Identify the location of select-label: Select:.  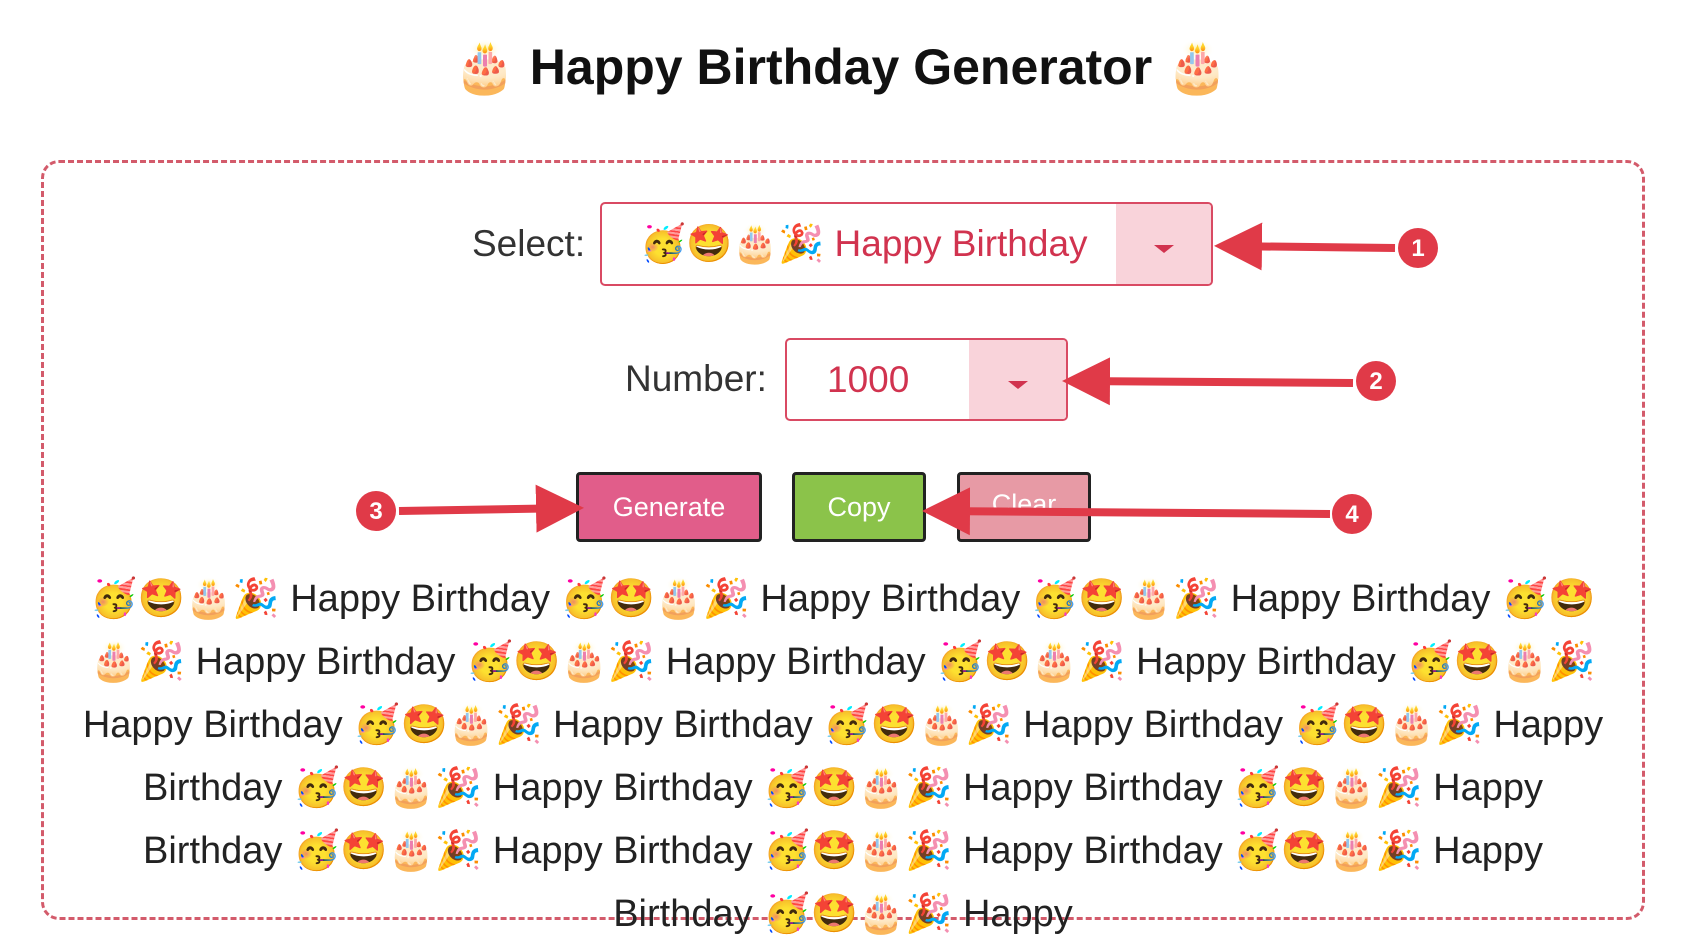
(529, 243).